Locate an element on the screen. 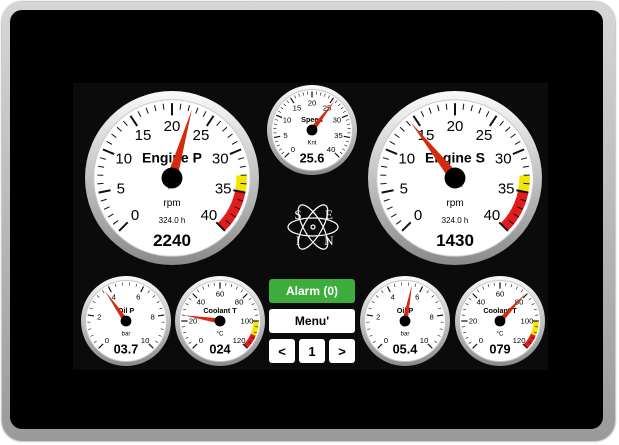 The width and height of the screenshot is (619, 445). next-page-button: > is located at coordinates (342, 351).